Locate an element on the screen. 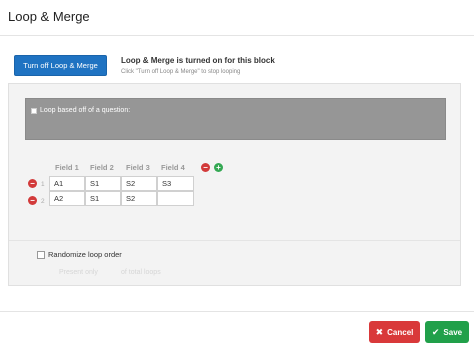 The height and width of the screenshot is (348, 474). randomize-checkbox is located at coordinates (41, 255).